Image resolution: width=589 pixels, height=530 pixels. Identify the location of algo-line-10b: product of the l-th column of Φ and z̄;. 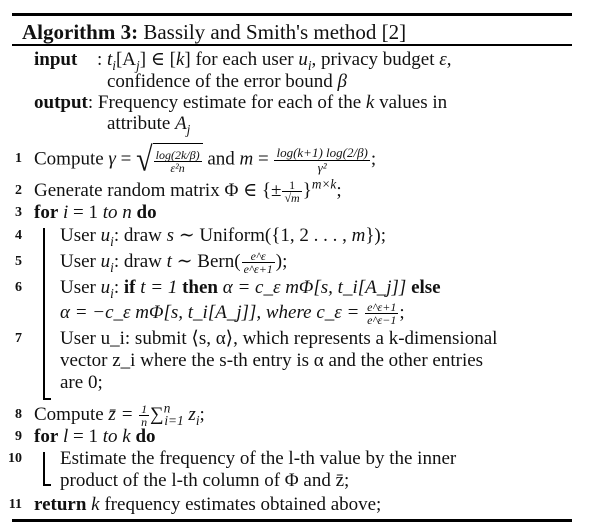
(204, 481).